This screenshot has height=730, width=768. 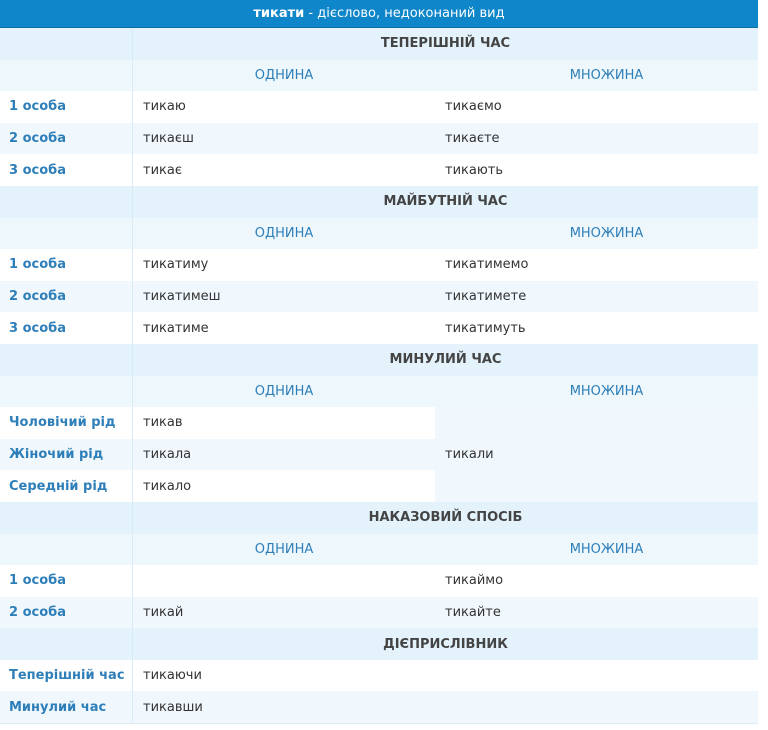 I want to click on table-title: тикати - дієслово, недоконаний вид, so click(x=379, y=14).